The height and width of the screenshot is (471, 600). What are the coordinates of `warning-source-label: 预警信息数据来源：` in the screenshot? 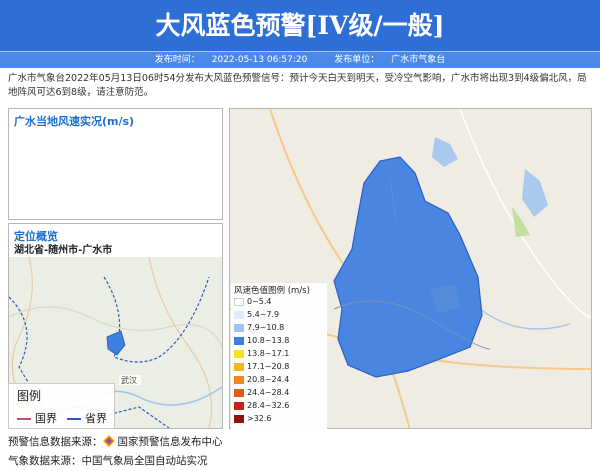 It's located at (55, 442).